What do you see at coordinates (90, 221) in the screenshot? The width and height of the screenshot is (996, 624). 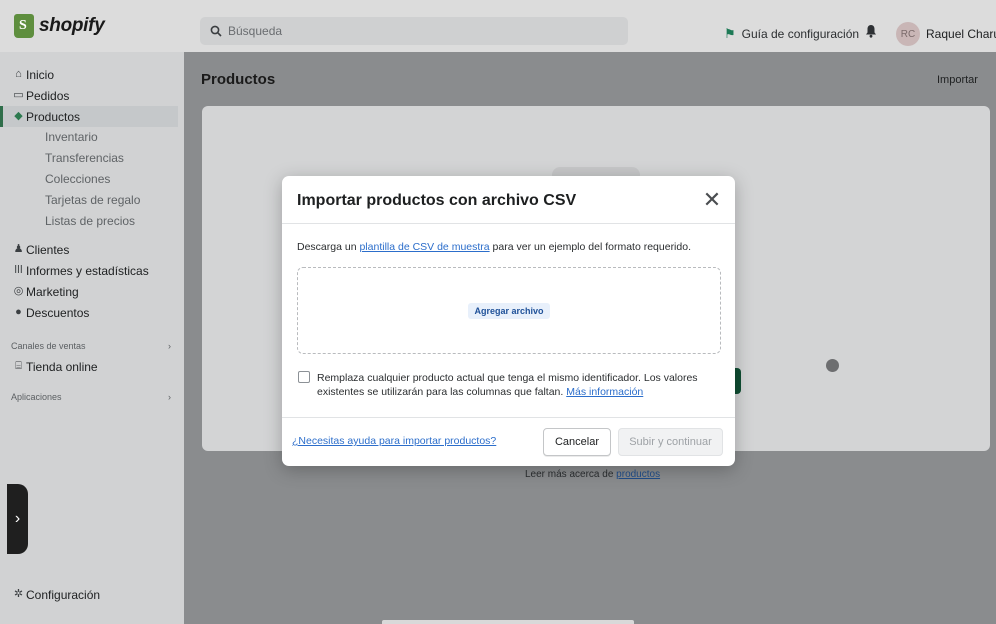 I see `sidebar-subitem-listas-precios: Listas de precios` at bounding box center [90, 221].